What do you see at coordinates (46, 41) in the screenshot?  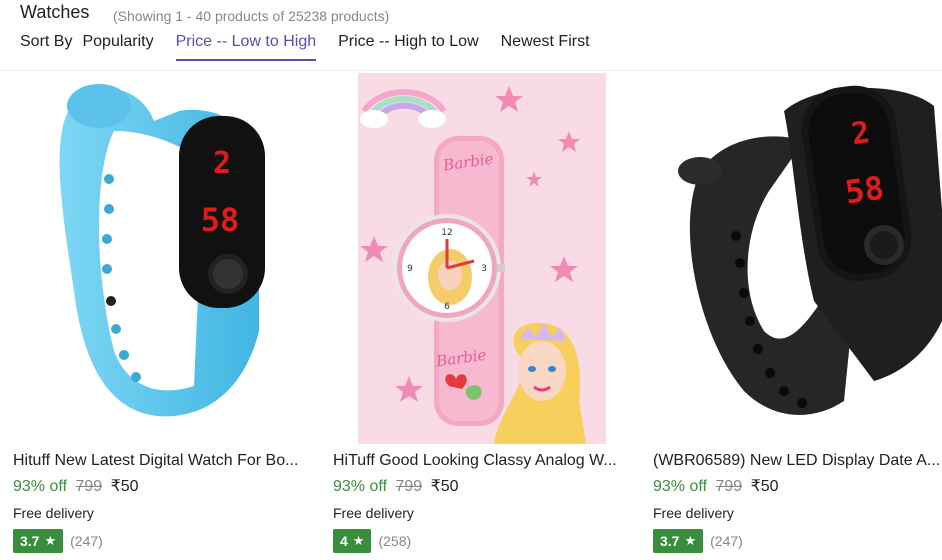 I see `sort-by-label: Sort By` at bounding box center [46, 41].